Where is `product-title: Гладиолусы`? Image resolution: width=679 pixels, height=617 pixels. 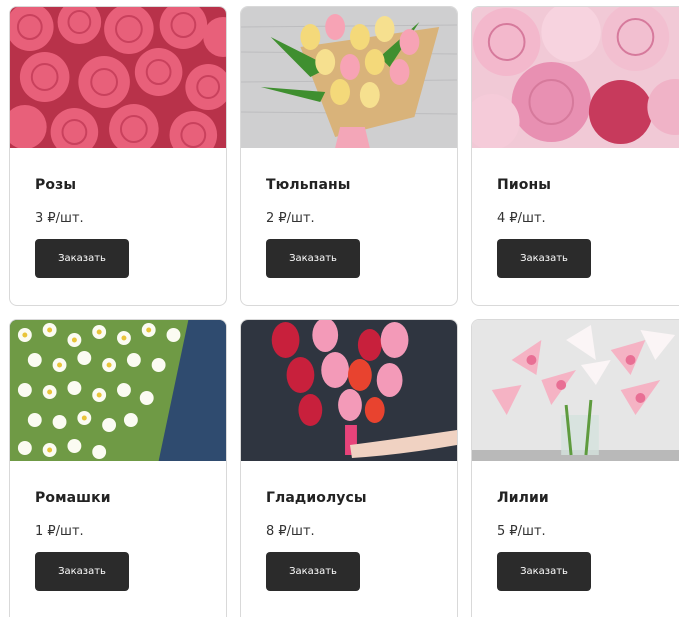
product-title: Гладиолусы is located at coordinates (316, 498).